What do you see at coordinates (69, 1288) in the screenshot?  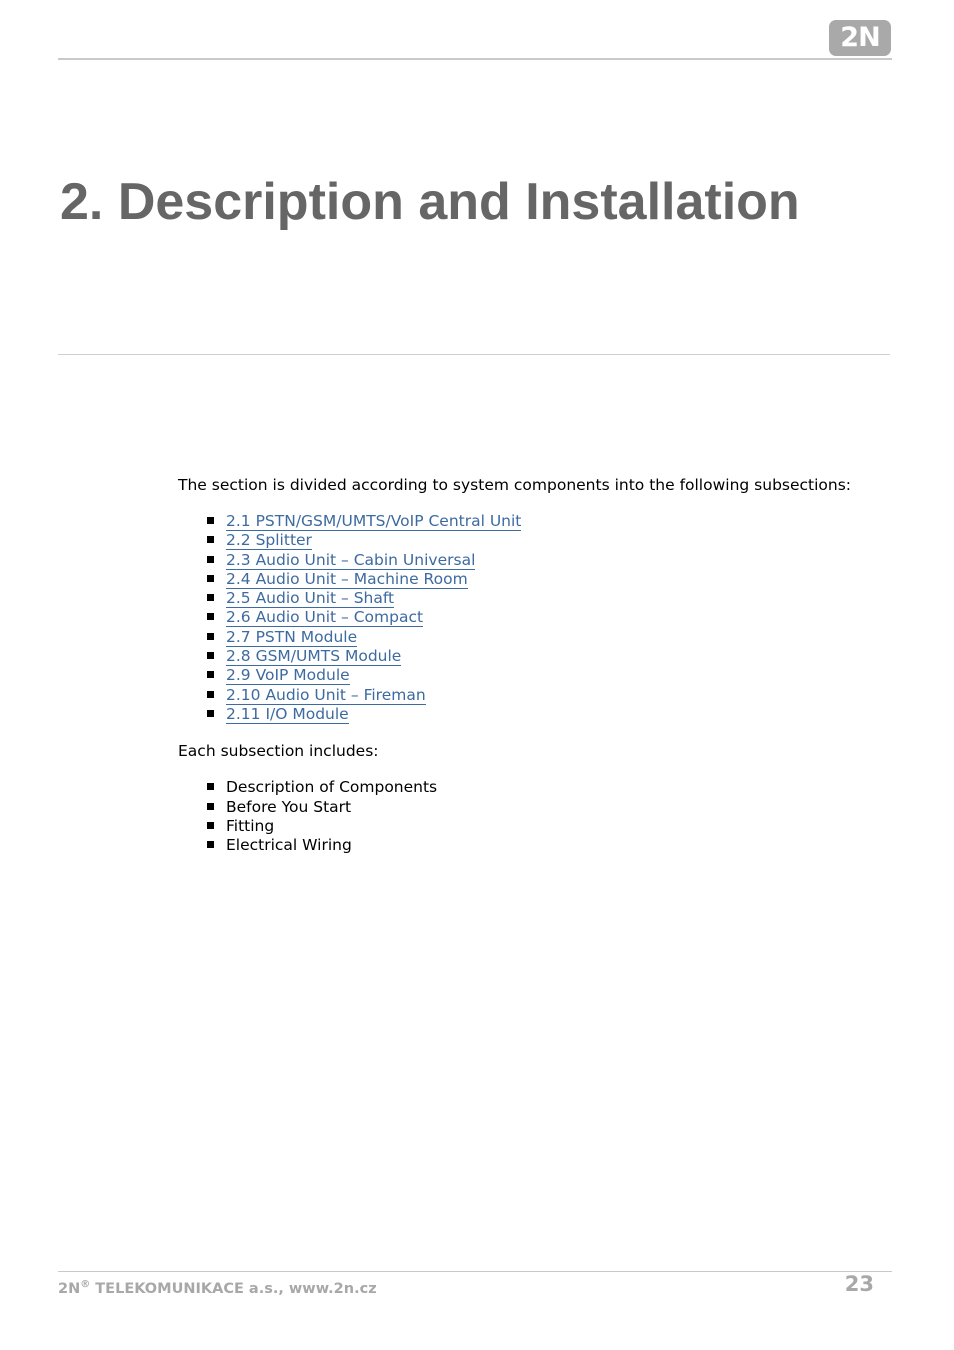 I see `footer-brand: 2N` at bounding box center [69, 1288].